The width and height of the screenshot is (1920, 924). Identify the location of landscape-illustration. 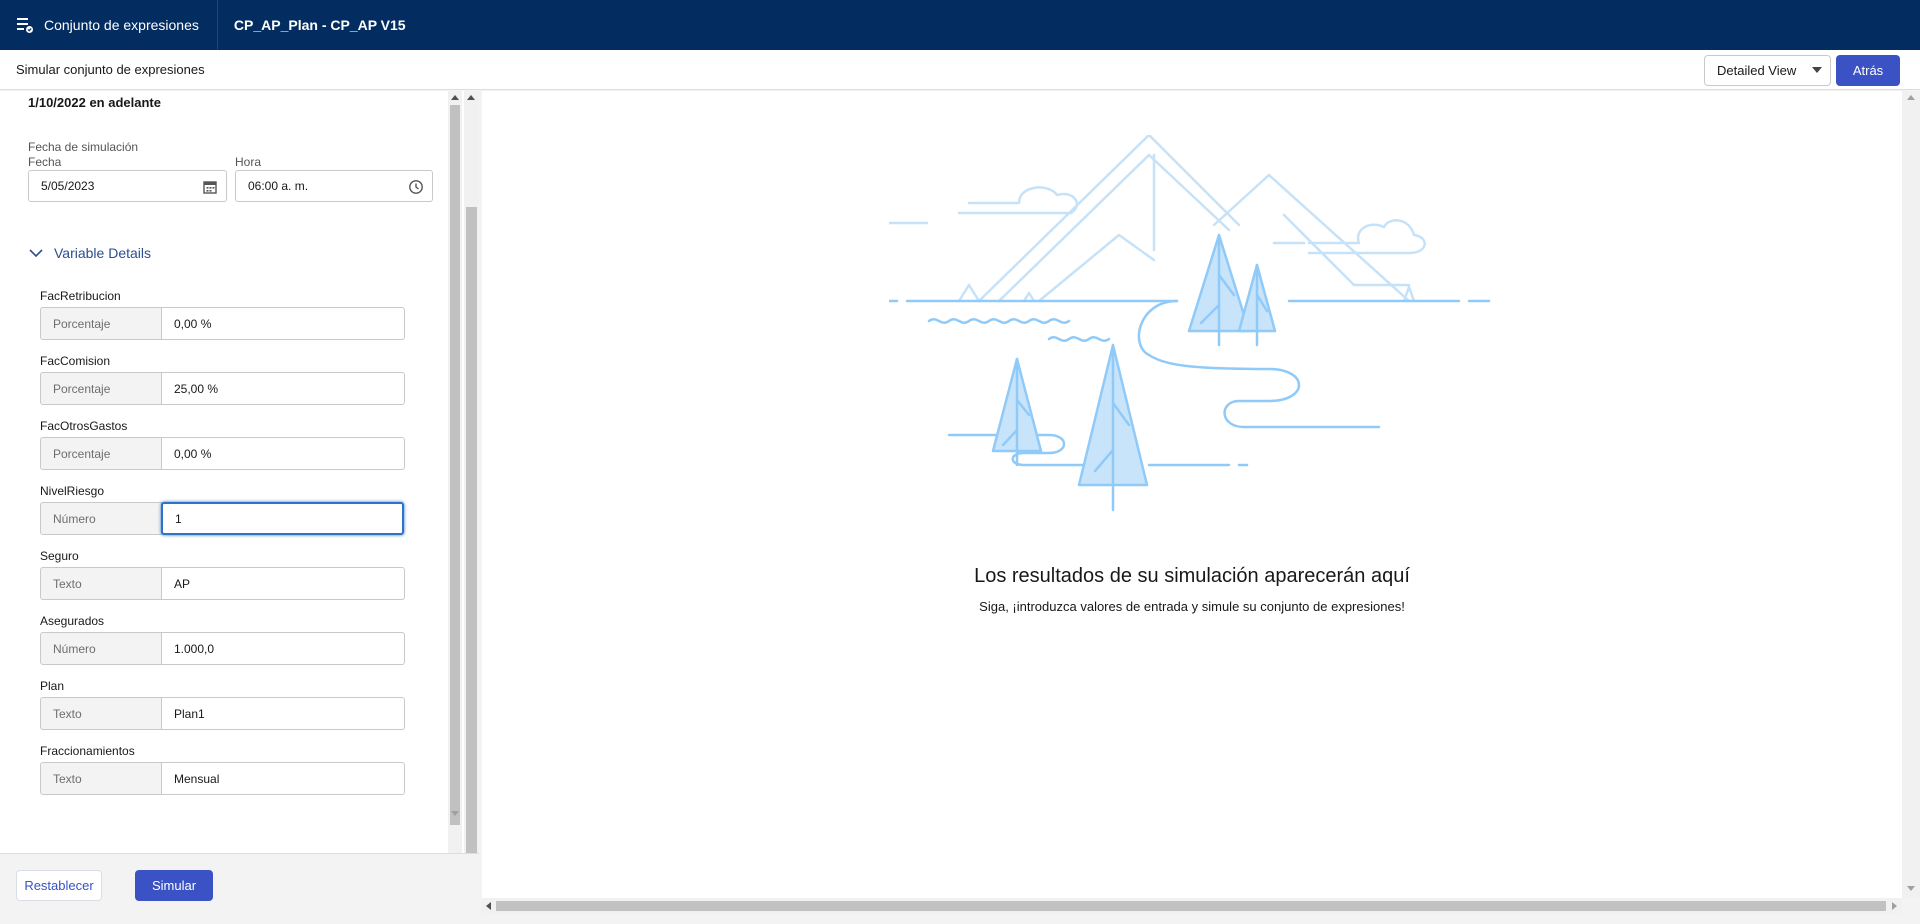
(1190, 323).